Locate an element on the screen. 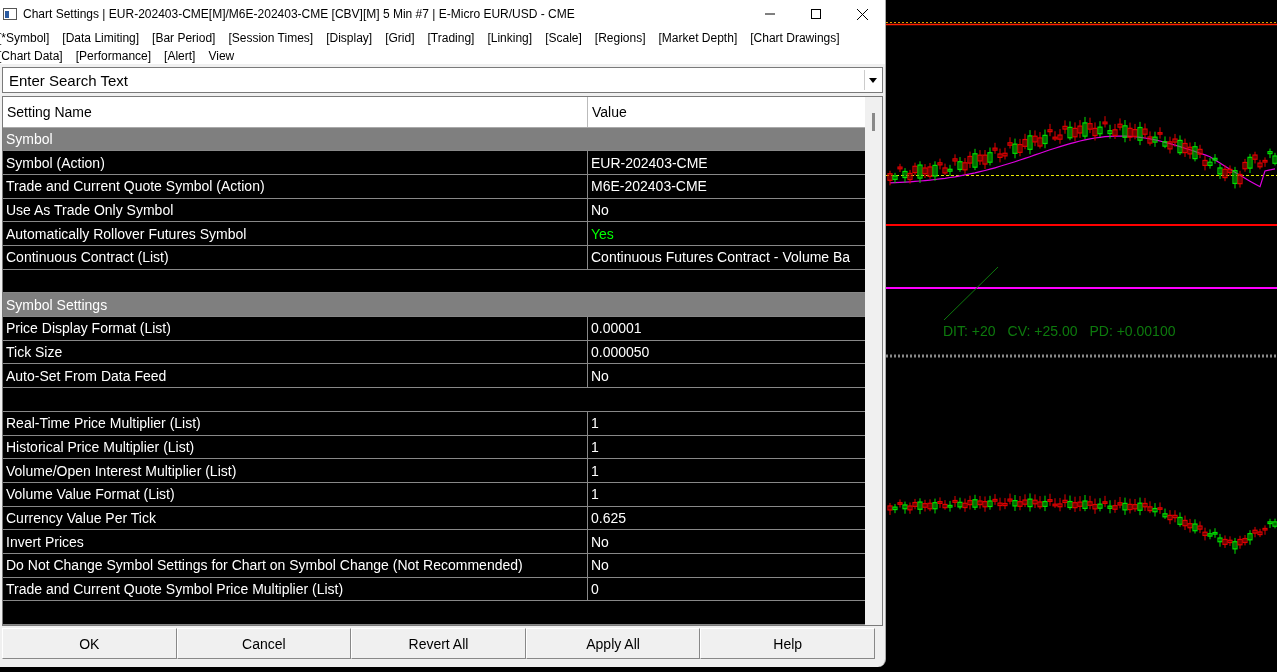  setting-row: Trade and Current Quote Symbol (Action) M6E-202403-CME is located at coordinates (434, 186).